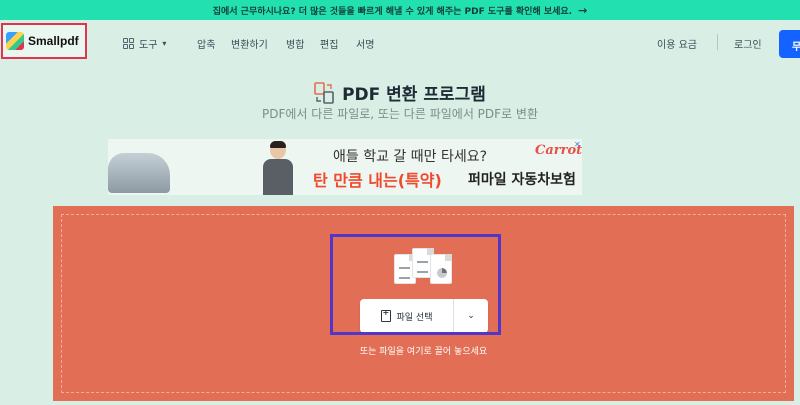 This screenshot has height=405, width=800. I want to click on smallpdf-logo-icon, so click(15, 41).